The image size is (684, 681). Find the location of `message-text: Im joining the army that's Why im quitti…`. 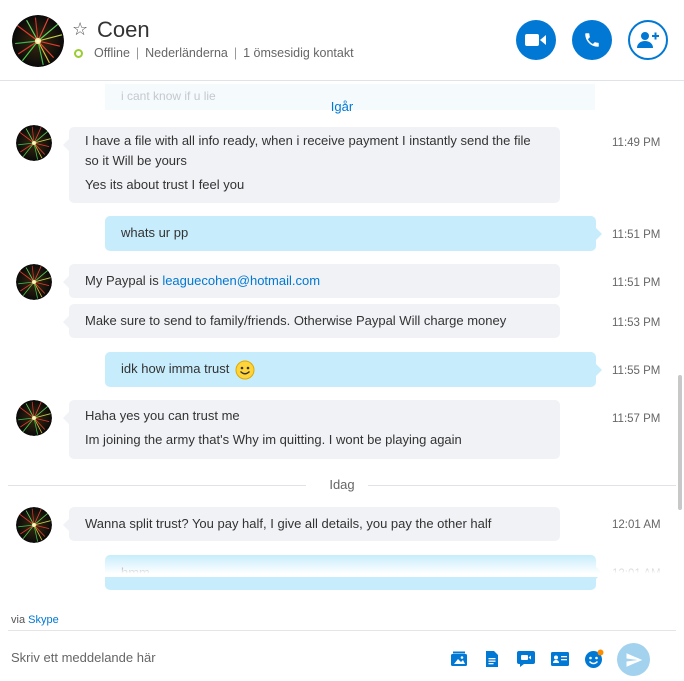

message-text: Im joining the army that's Why im quitti… is located at coordinates (273, 439).